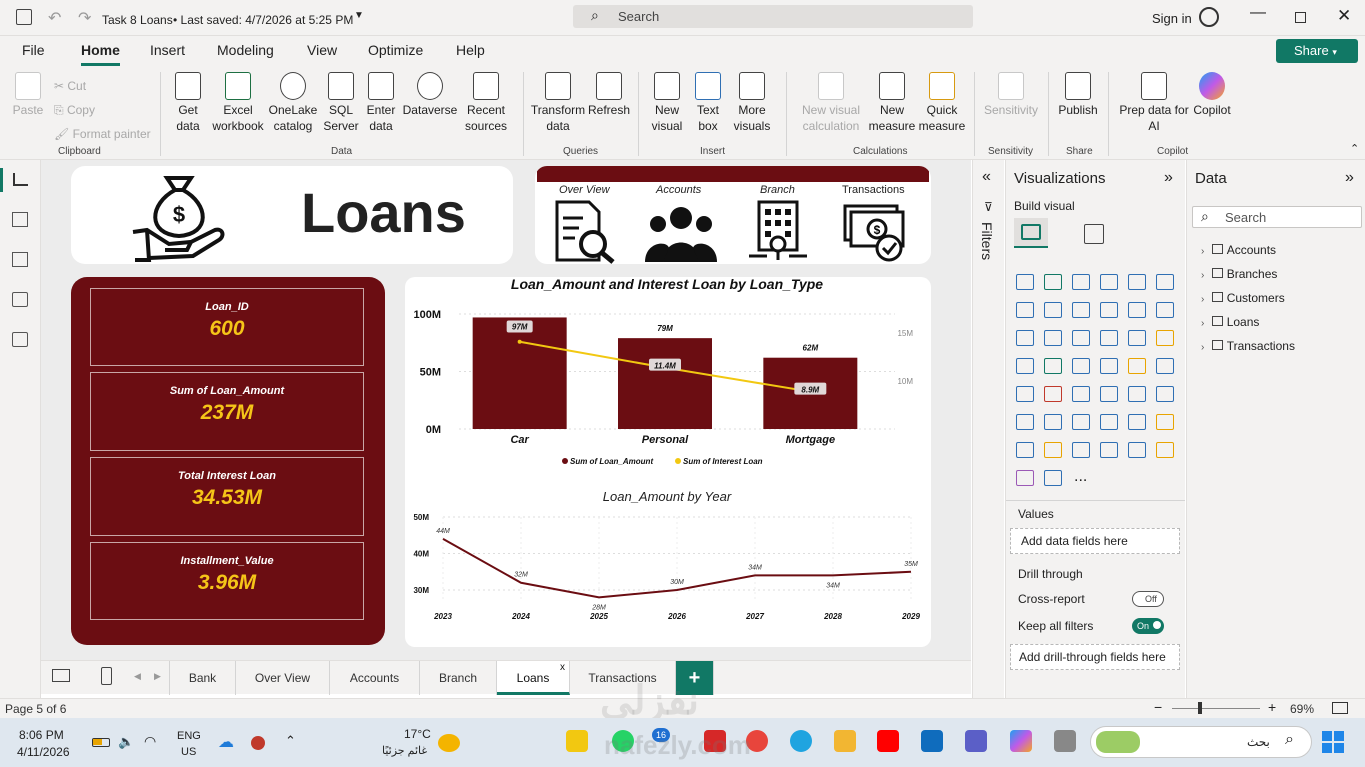 This screenshot has height=767, width=1365. Describe the element at coordinates (1025, 338) in the screenshot. I see `waterfall-visual-icon` at that location.